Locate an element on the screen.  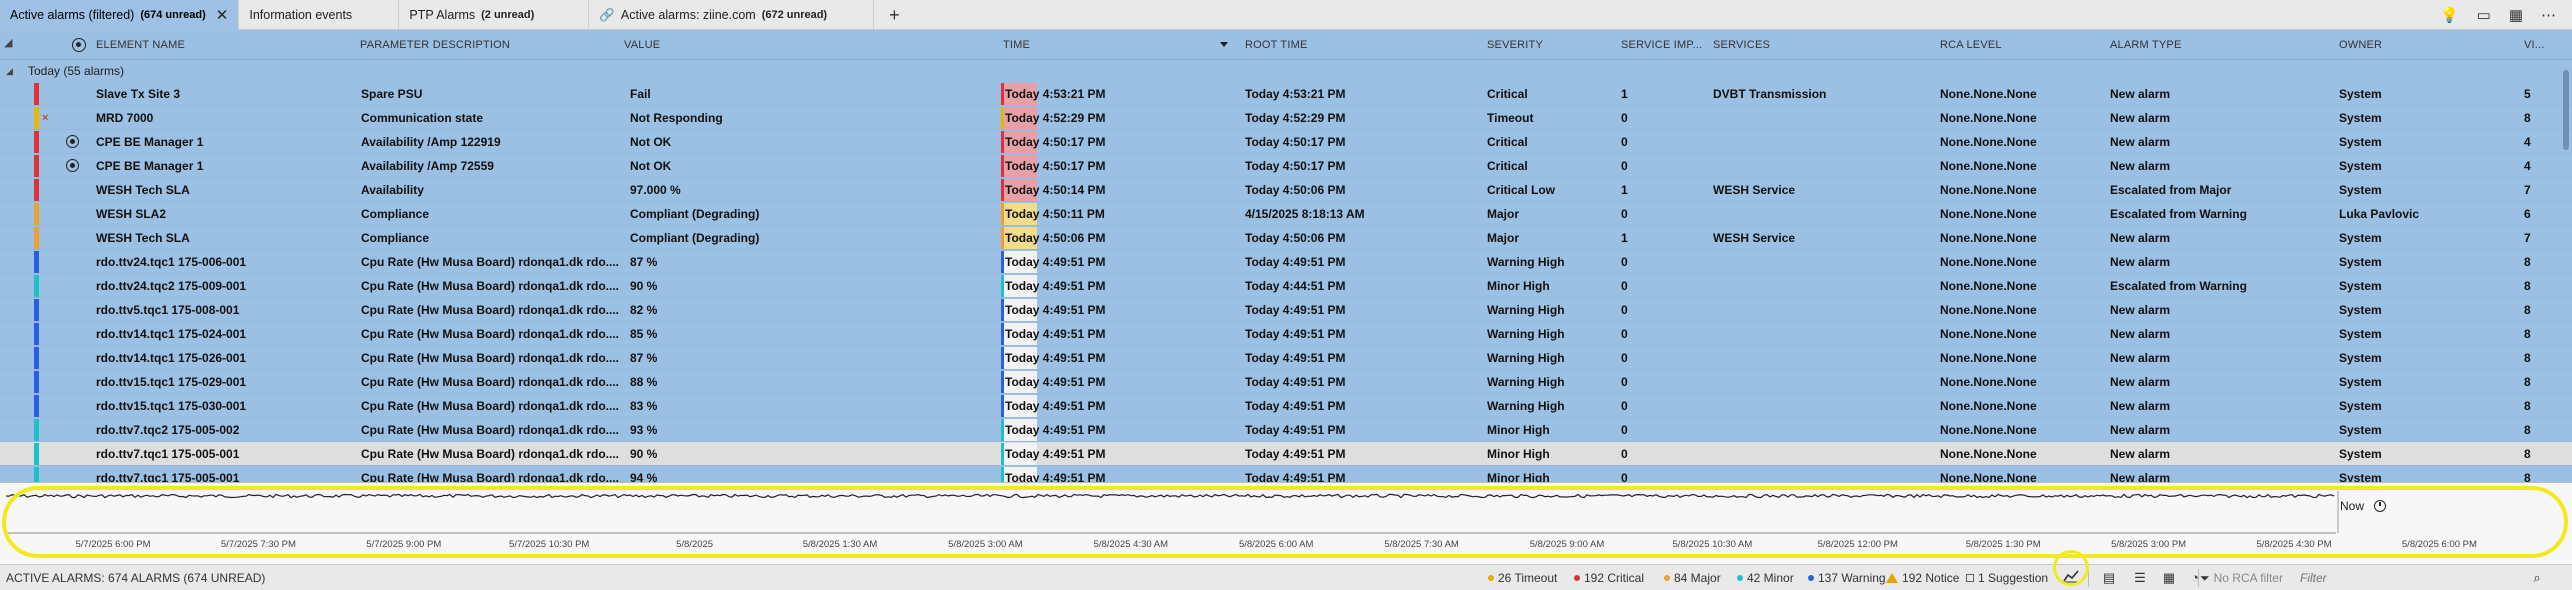
tab-information-events: Information events is located at coordinates (319, 15).